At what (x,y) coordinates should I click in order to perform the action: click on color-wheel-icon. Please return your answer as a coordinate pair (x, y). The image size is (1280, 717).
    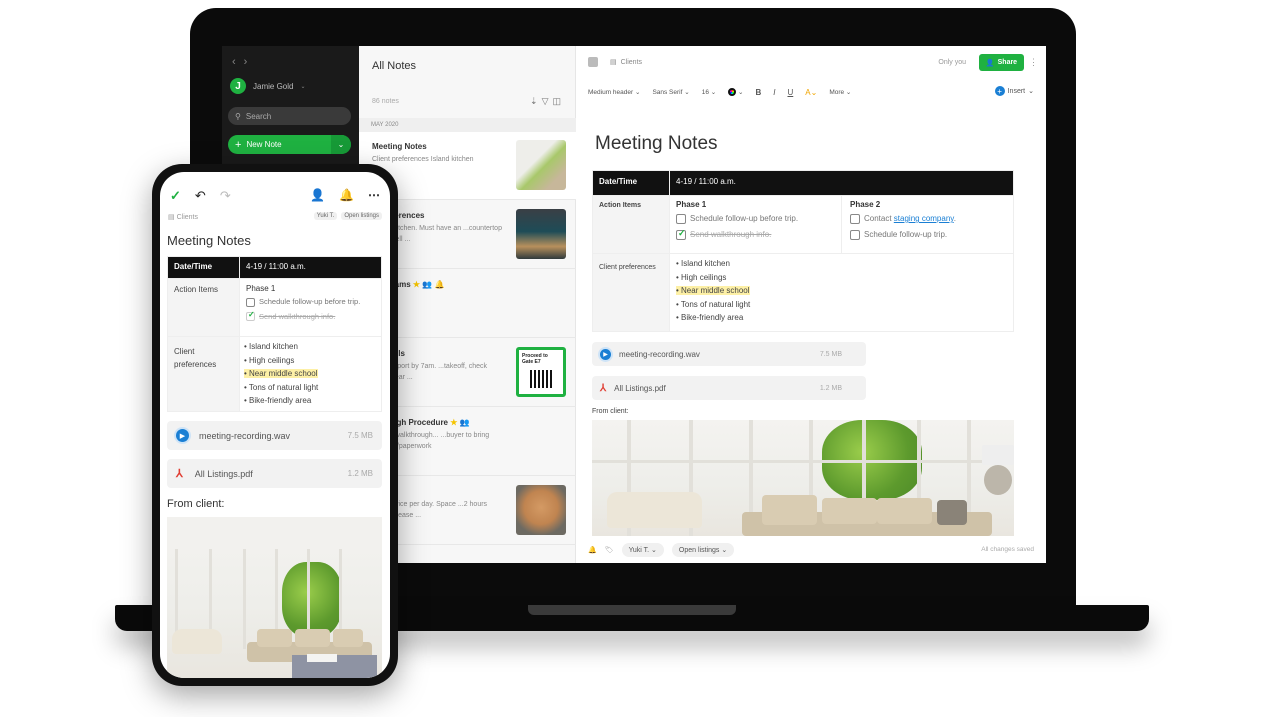
    Looking at the image, I should click on (732, 92).